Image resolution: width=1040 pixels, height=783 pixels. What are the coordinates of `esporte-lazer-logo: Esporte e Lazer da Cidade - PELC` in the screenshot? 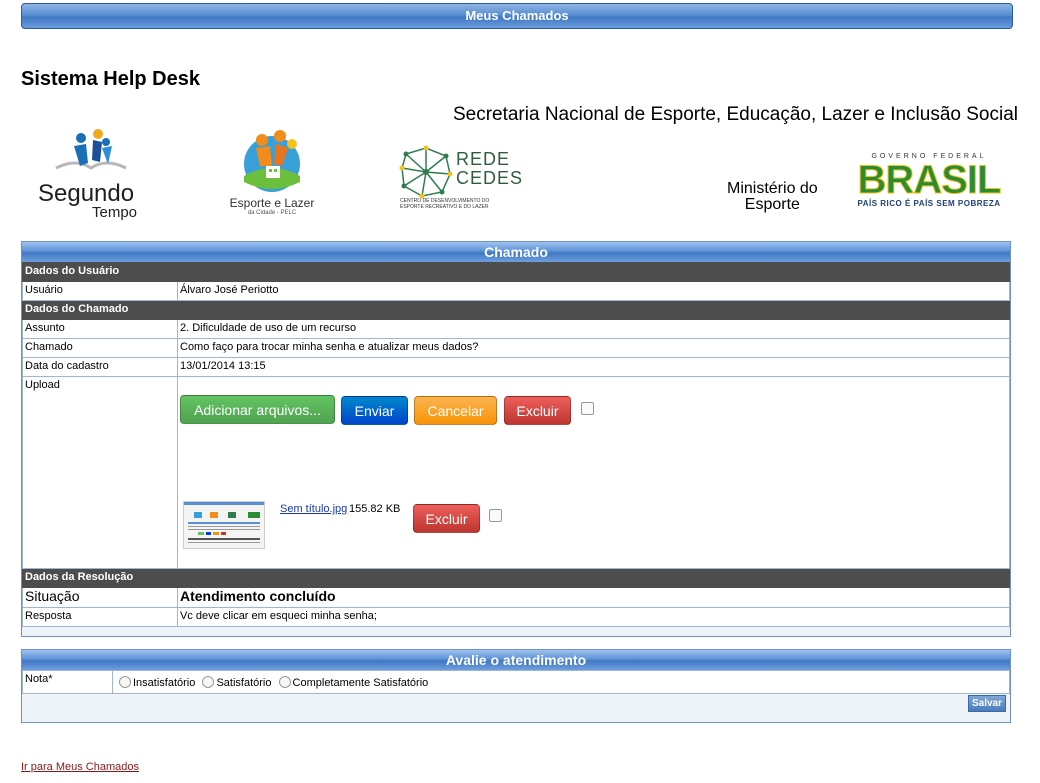 It's located at (272, 172).